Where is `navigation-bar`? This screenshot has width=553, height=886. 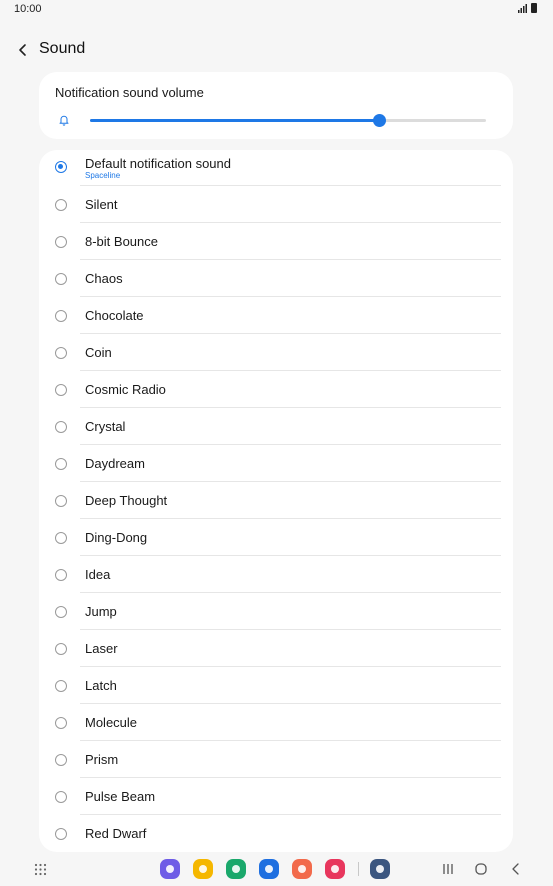 navigation-bar is located at coordinates (276, 869).